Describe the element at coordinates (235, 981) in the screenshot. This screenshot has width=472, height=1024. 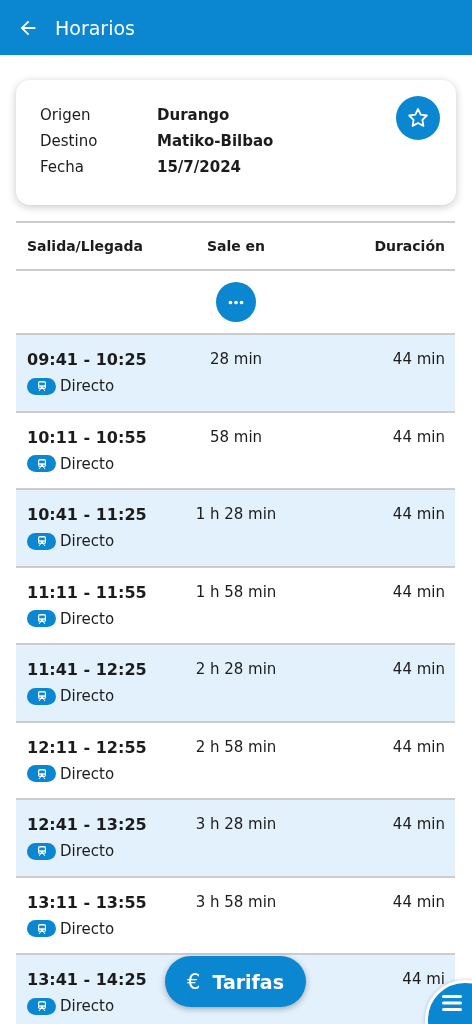
I see `fares-button: € Tarifas` at that location.